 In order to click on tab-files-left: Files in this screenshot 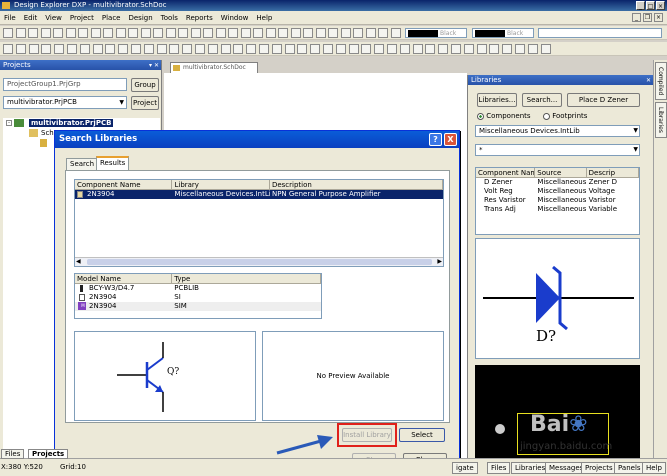, I will do `click(13, 454)`.